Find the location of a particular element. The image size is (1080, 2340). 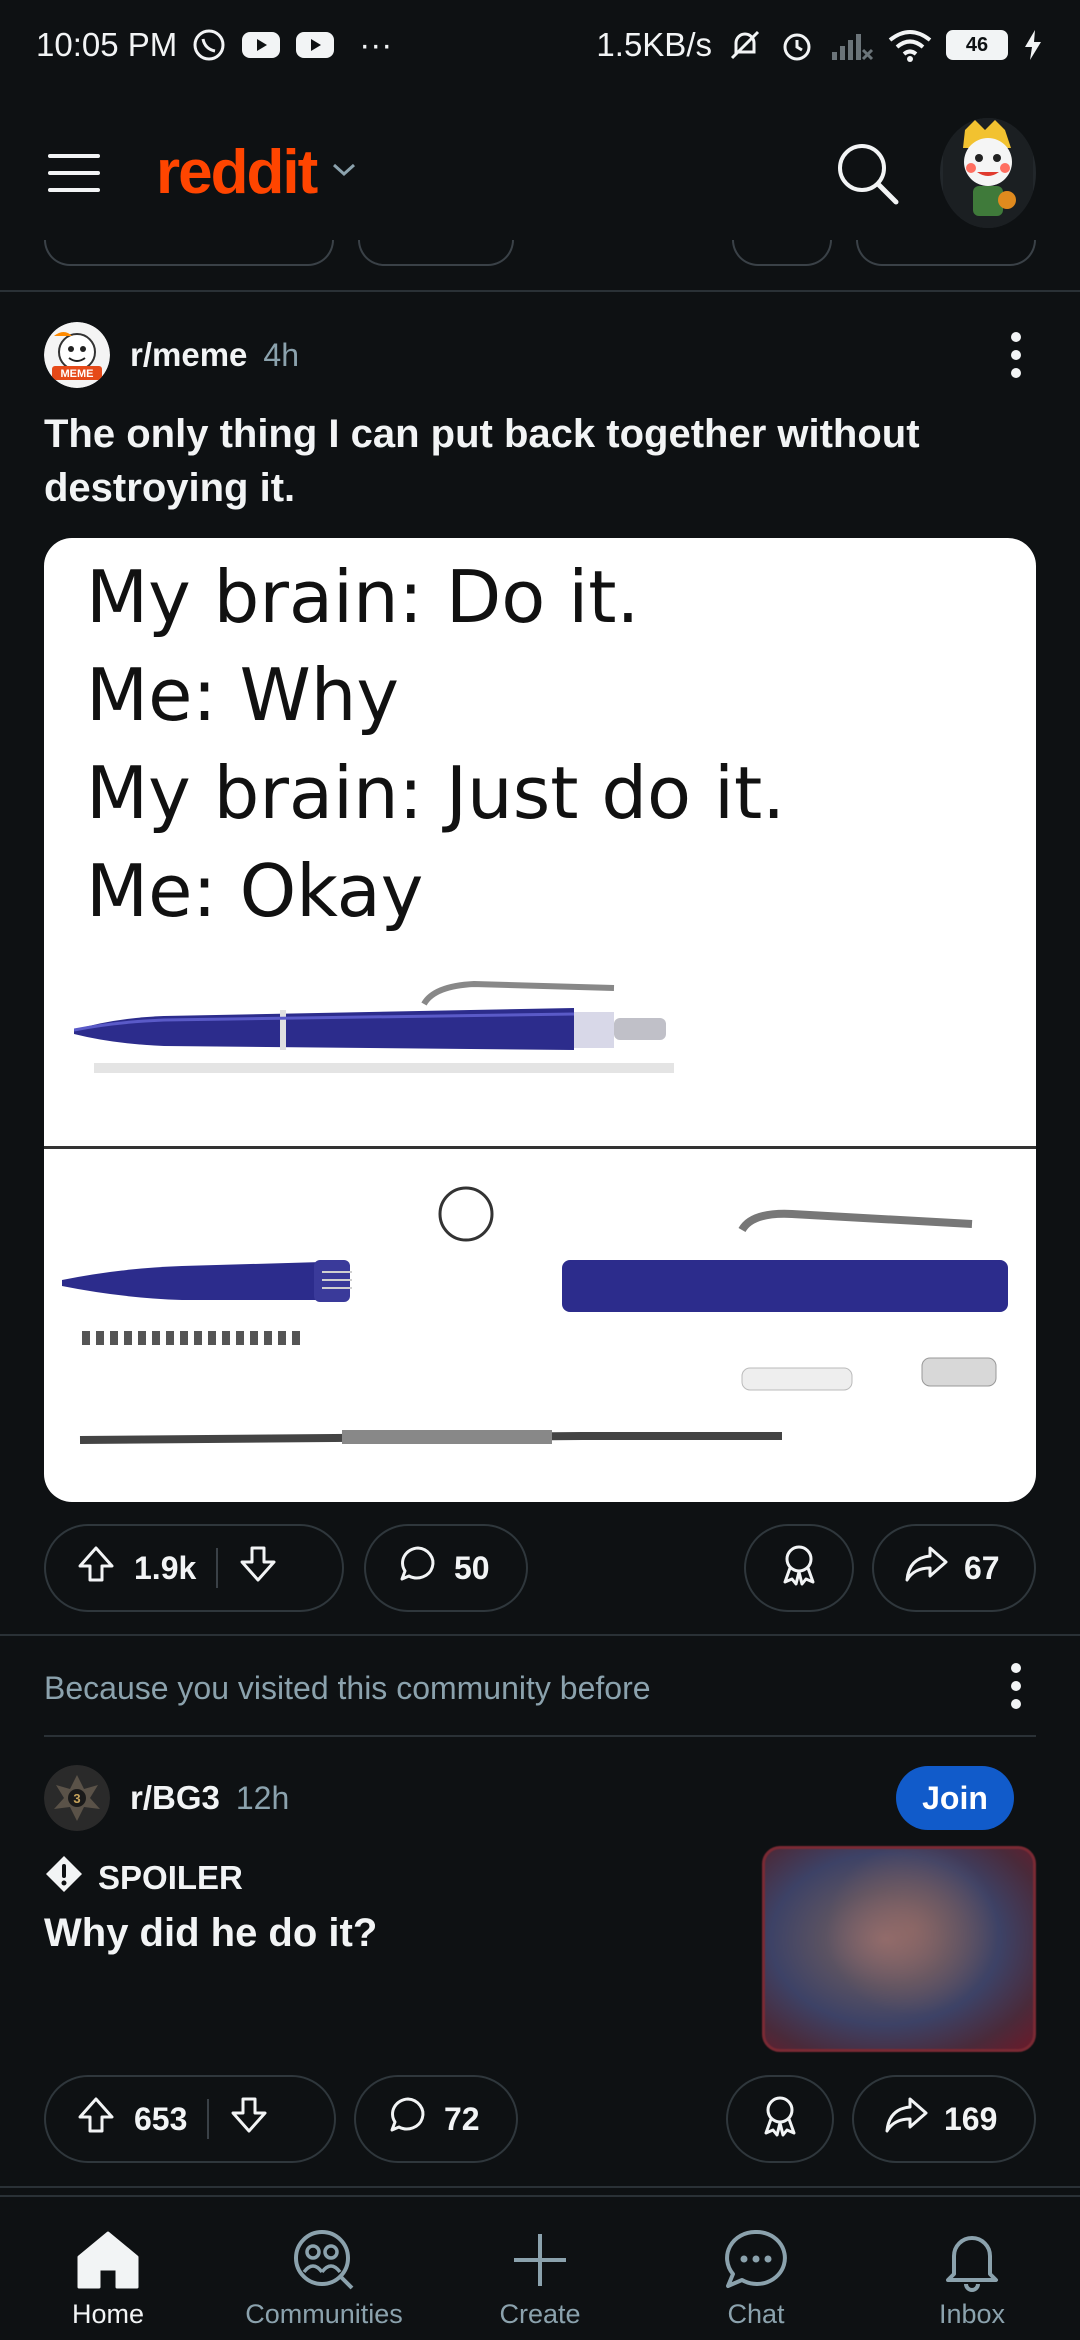

comment-count: 50 is located at coordinates (472, 1567).